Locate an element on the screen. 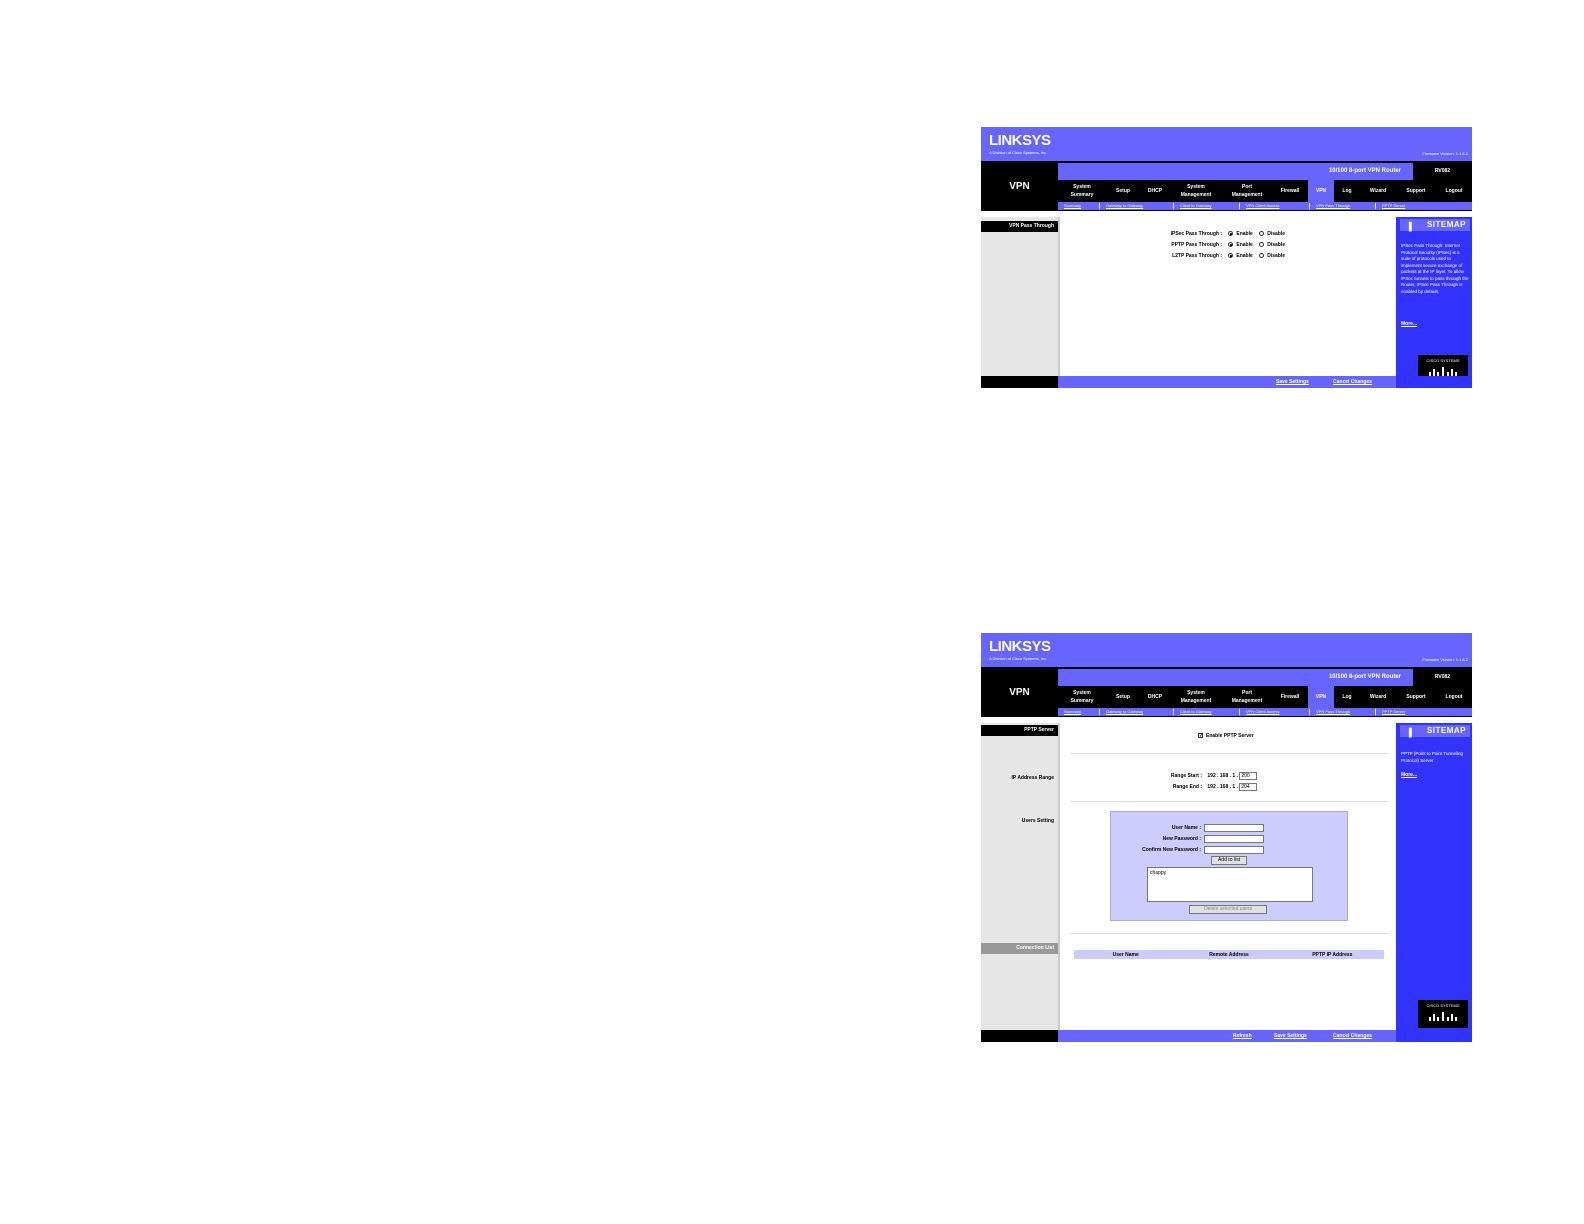 The height and width of the screenshot is (1224, 1584). left-heading: PPTP Server is located at coordinates (1019, 730).